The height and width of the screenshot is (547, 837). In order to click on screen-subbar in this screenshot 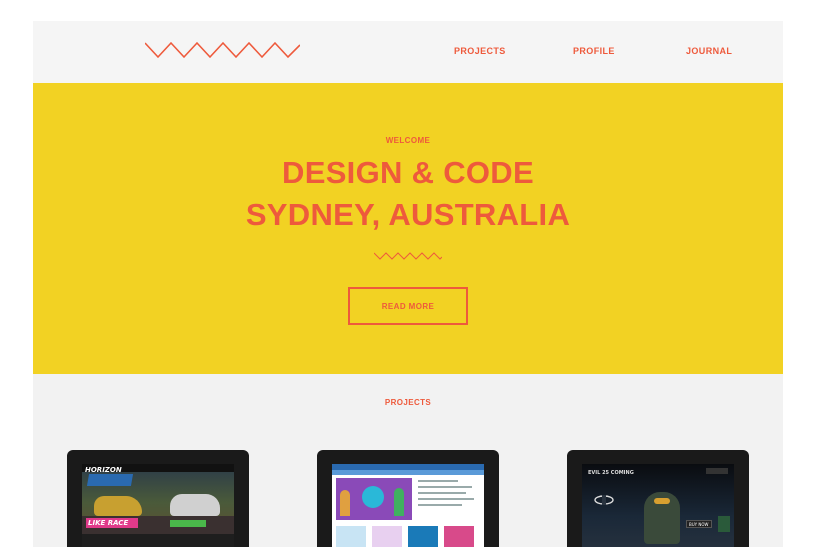, I will do `click(408, 472)`.